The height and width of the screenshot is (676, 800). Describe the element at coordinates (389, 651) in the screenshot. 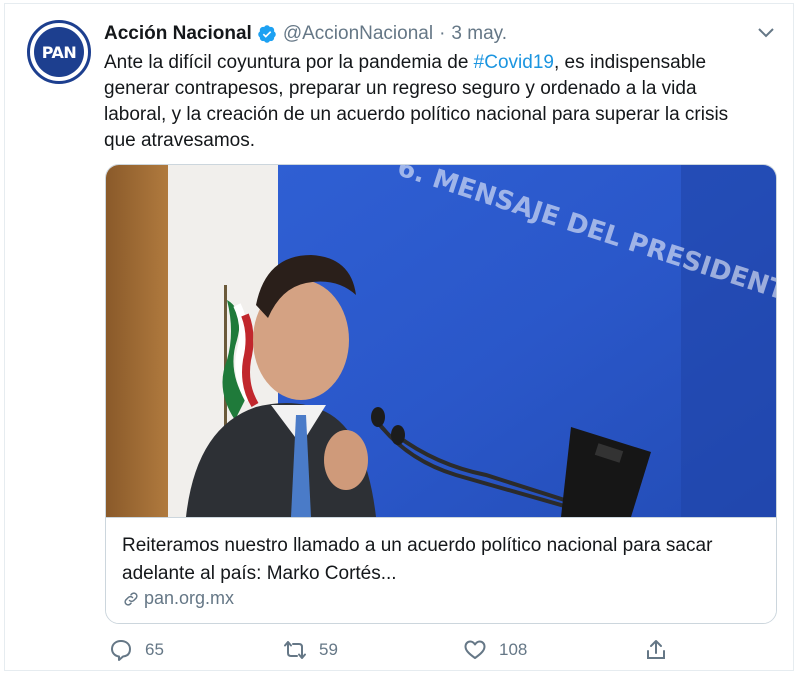

I see `tweet-actions: 65 59 108` at that location.